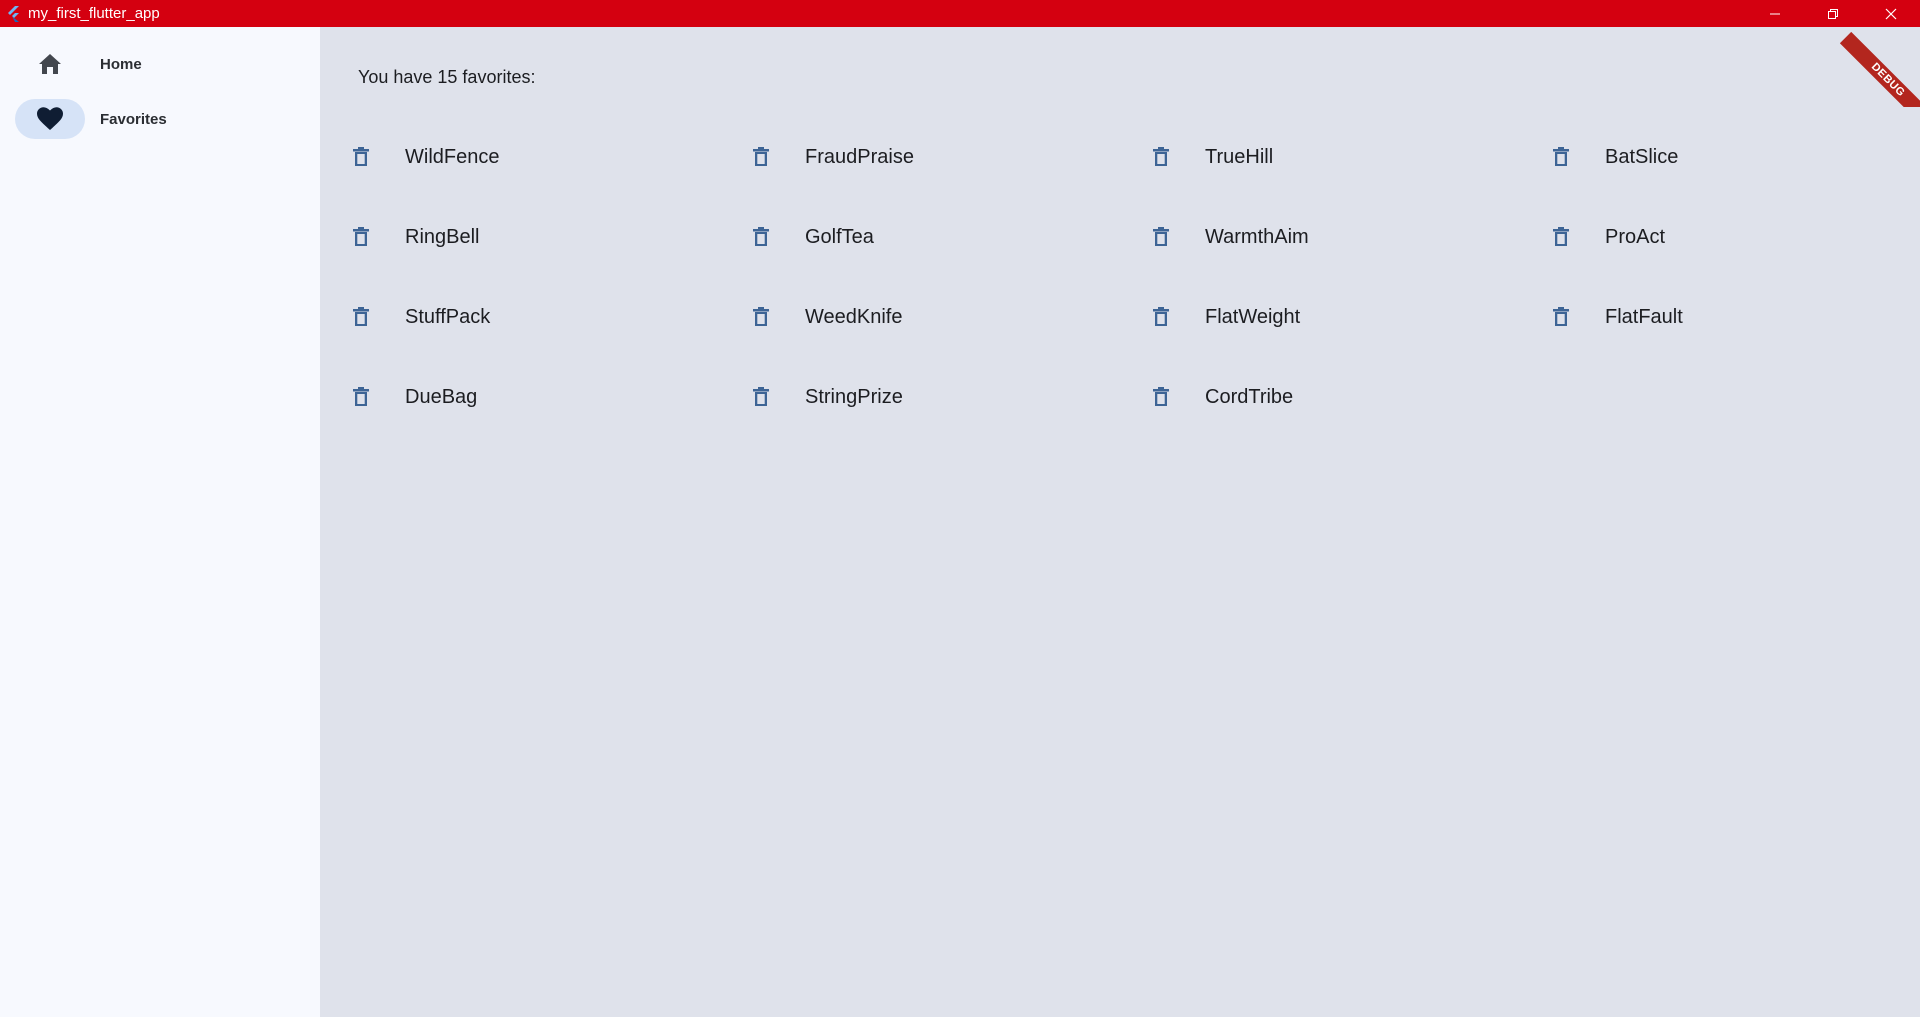 The height and width of the screenshot is (1017, 1920). Describe the element at coordinates (1635, 236) in the screenshot. I see `favorite-name: ProAct` at that location.